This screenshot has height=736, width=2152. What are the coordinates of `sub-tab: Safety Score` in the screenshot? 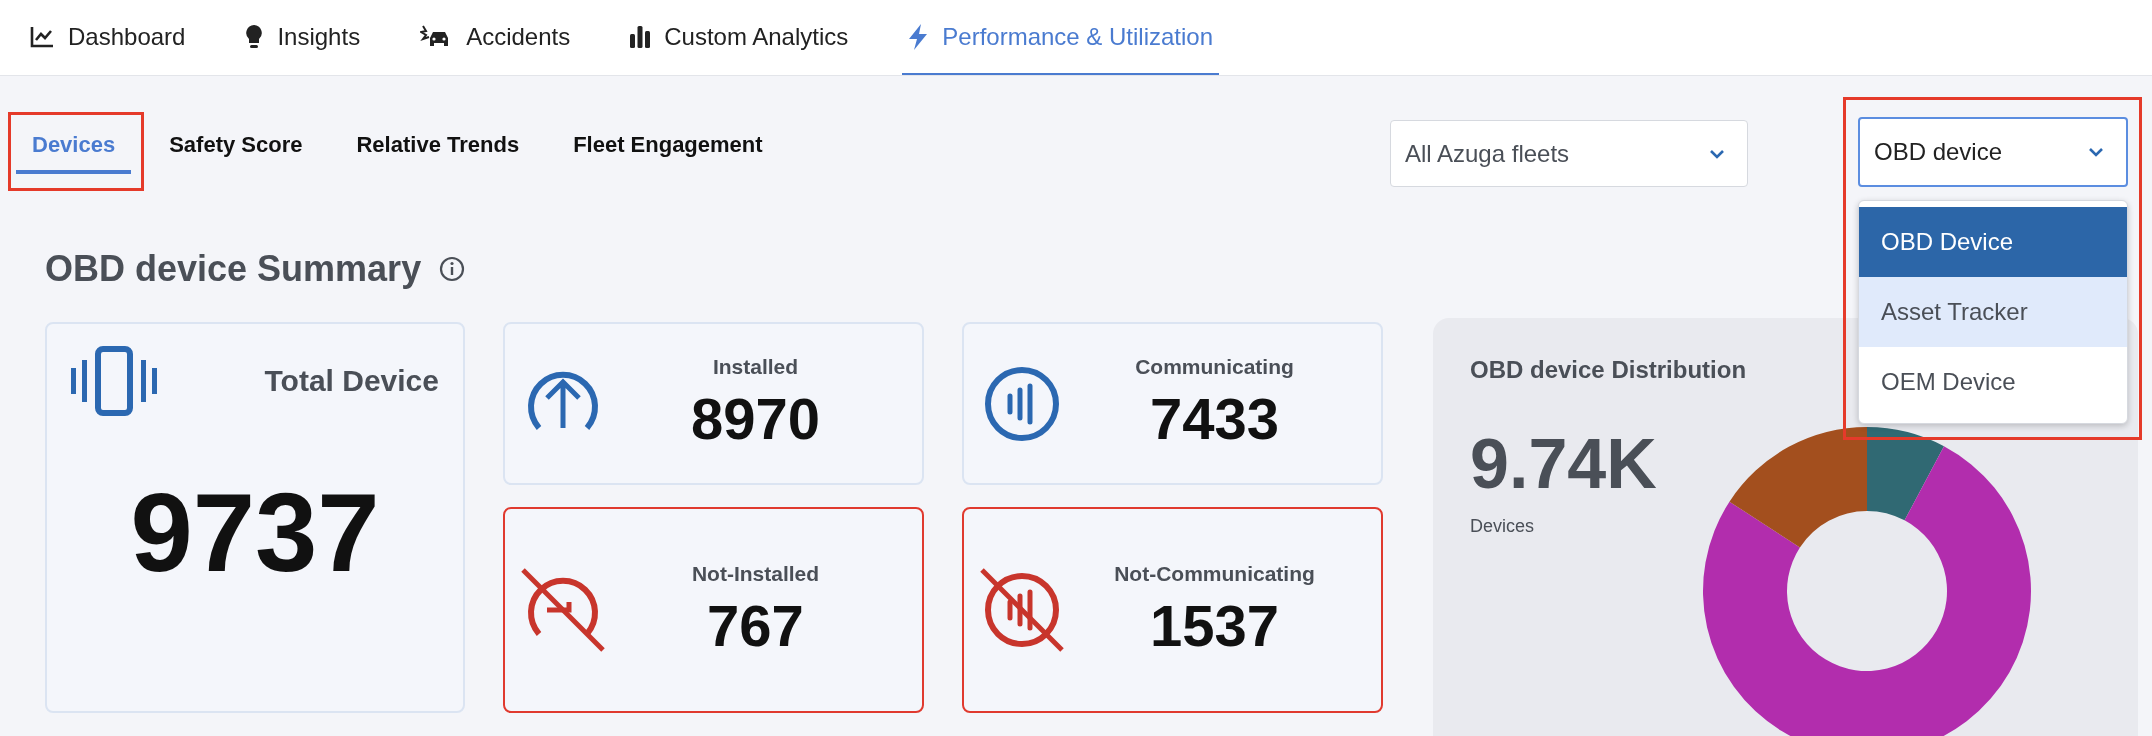 It's located at (236, 146).